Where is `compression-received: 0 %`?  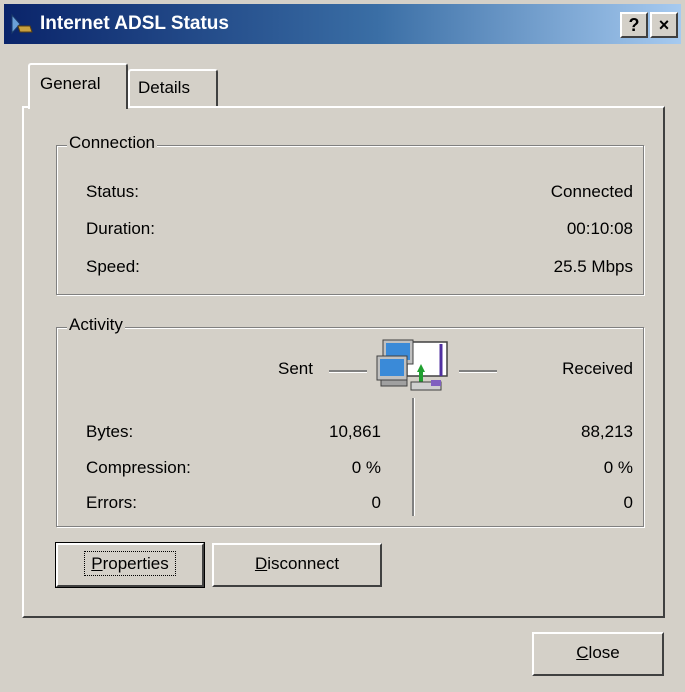
compression-received: 0 % is located at coordinates (618, 467).